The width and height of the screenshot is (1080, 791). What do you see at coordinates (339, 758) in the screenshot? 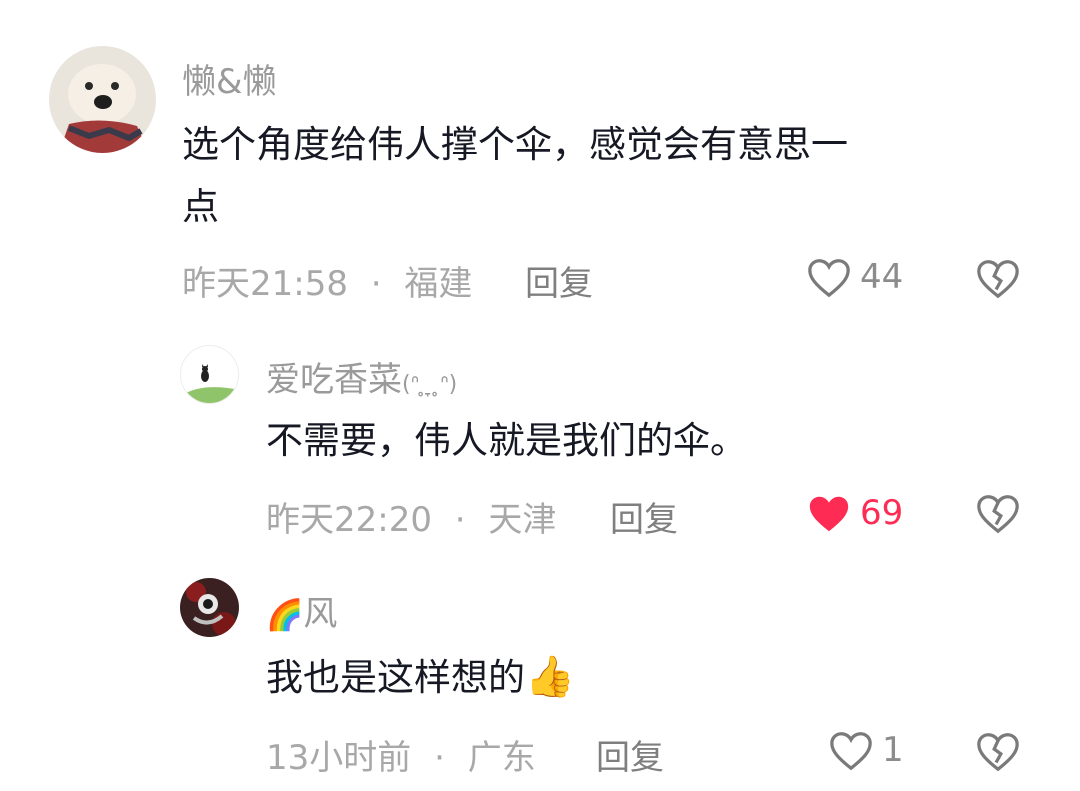
I see `timestamp: 13小时前` at bounding box center [339, 758].